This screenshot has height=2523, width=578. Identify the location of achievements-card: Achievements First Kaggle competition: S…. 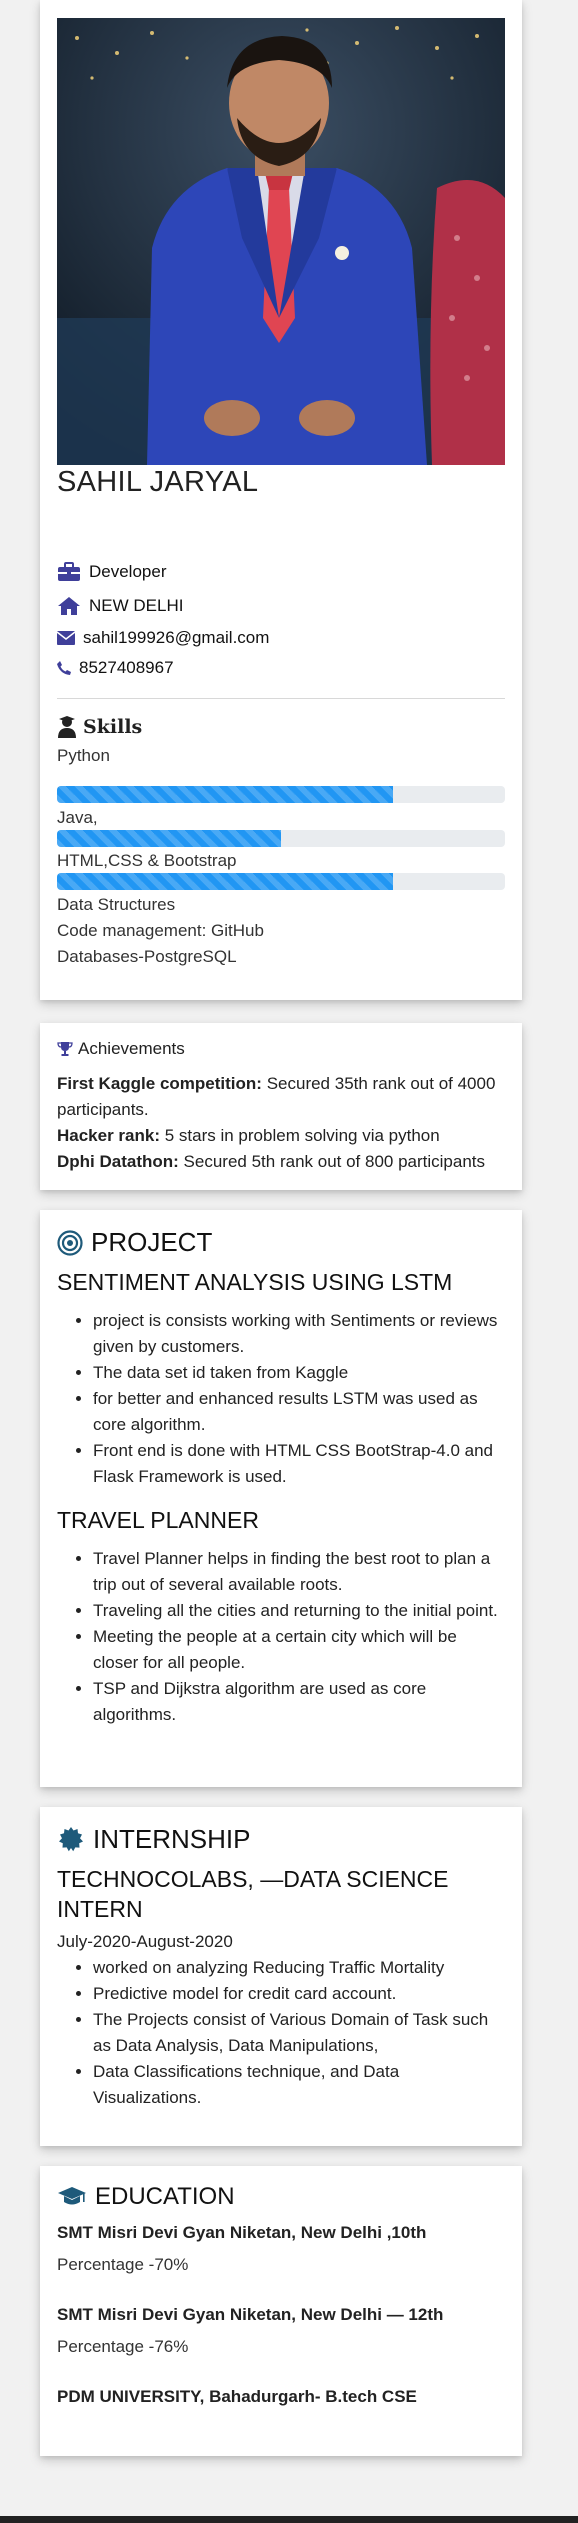
(281, 1106).